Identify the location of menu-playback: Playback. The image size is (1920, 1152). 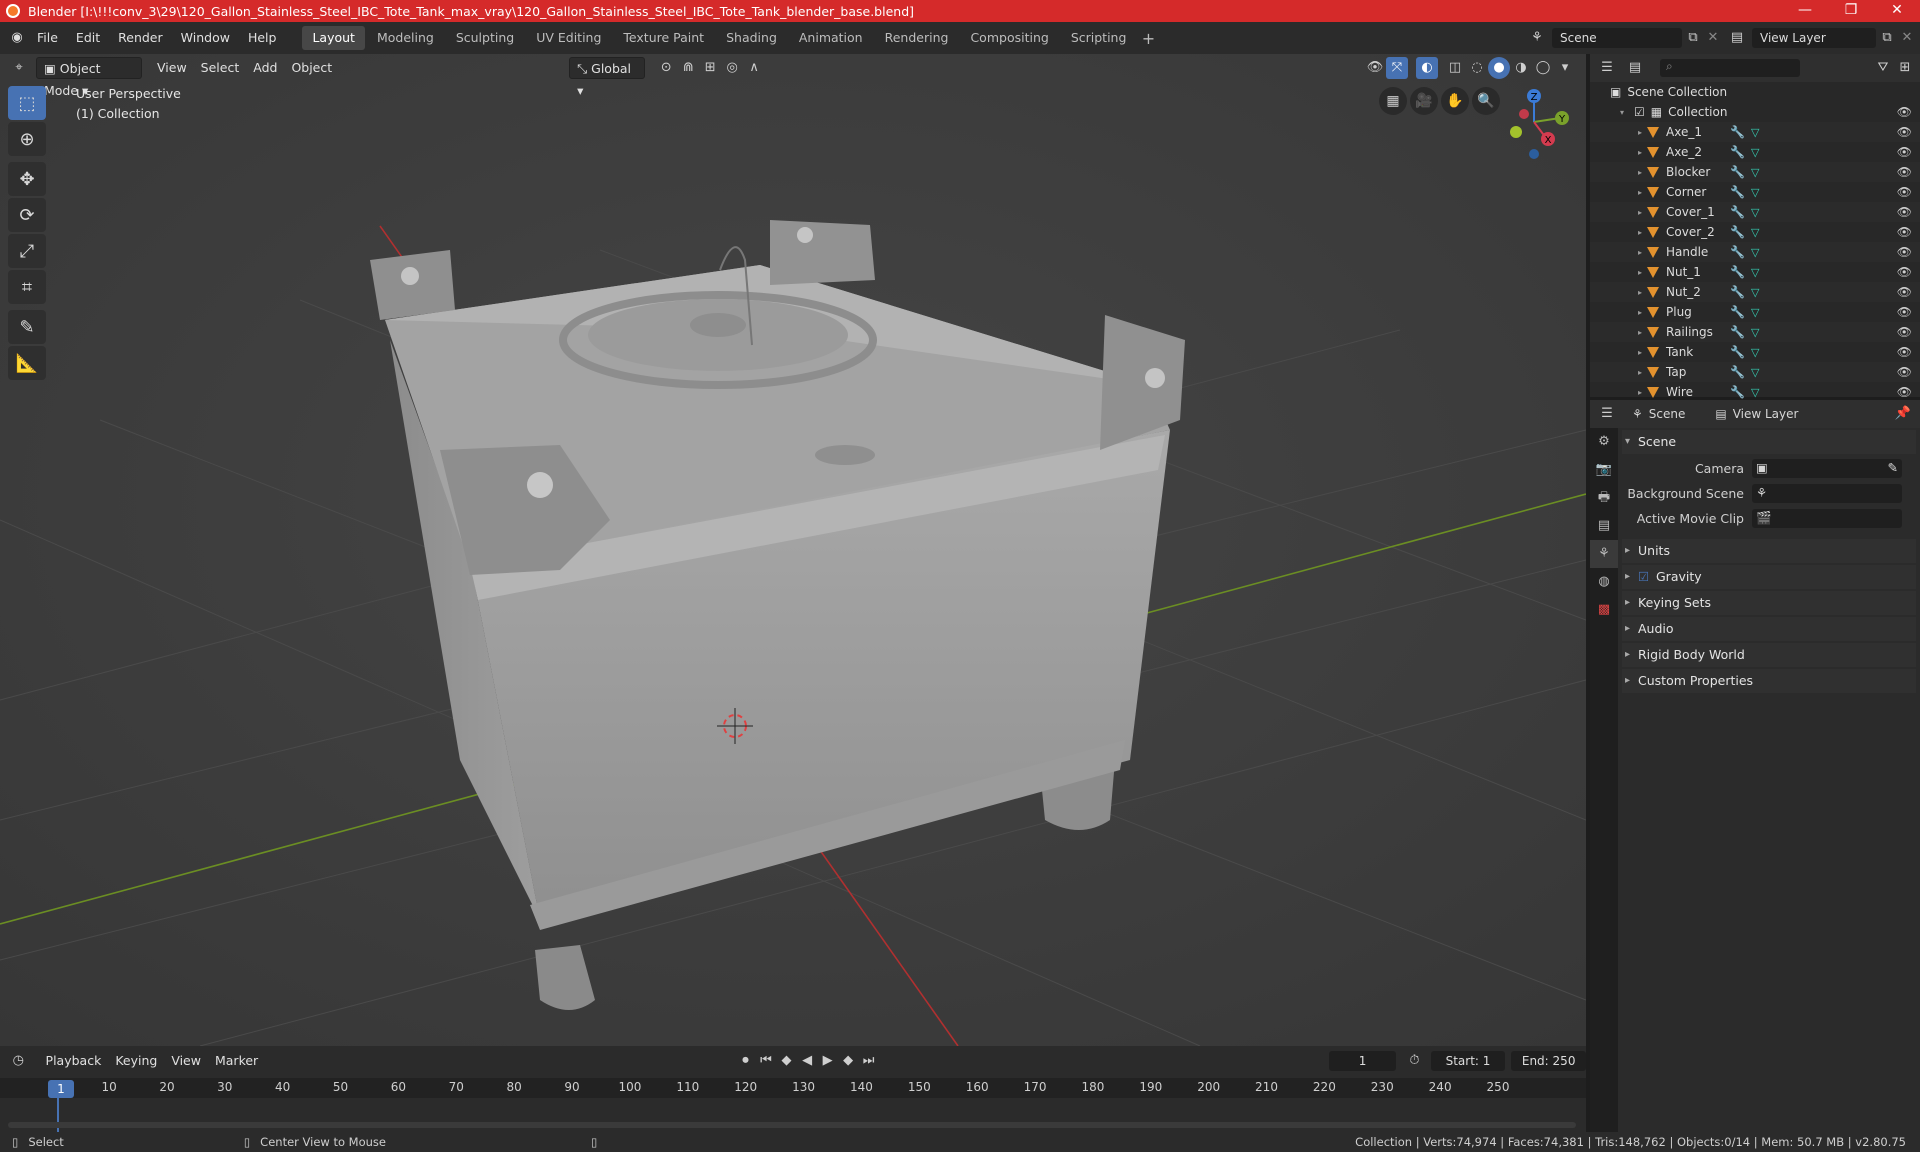
(74, 1061).